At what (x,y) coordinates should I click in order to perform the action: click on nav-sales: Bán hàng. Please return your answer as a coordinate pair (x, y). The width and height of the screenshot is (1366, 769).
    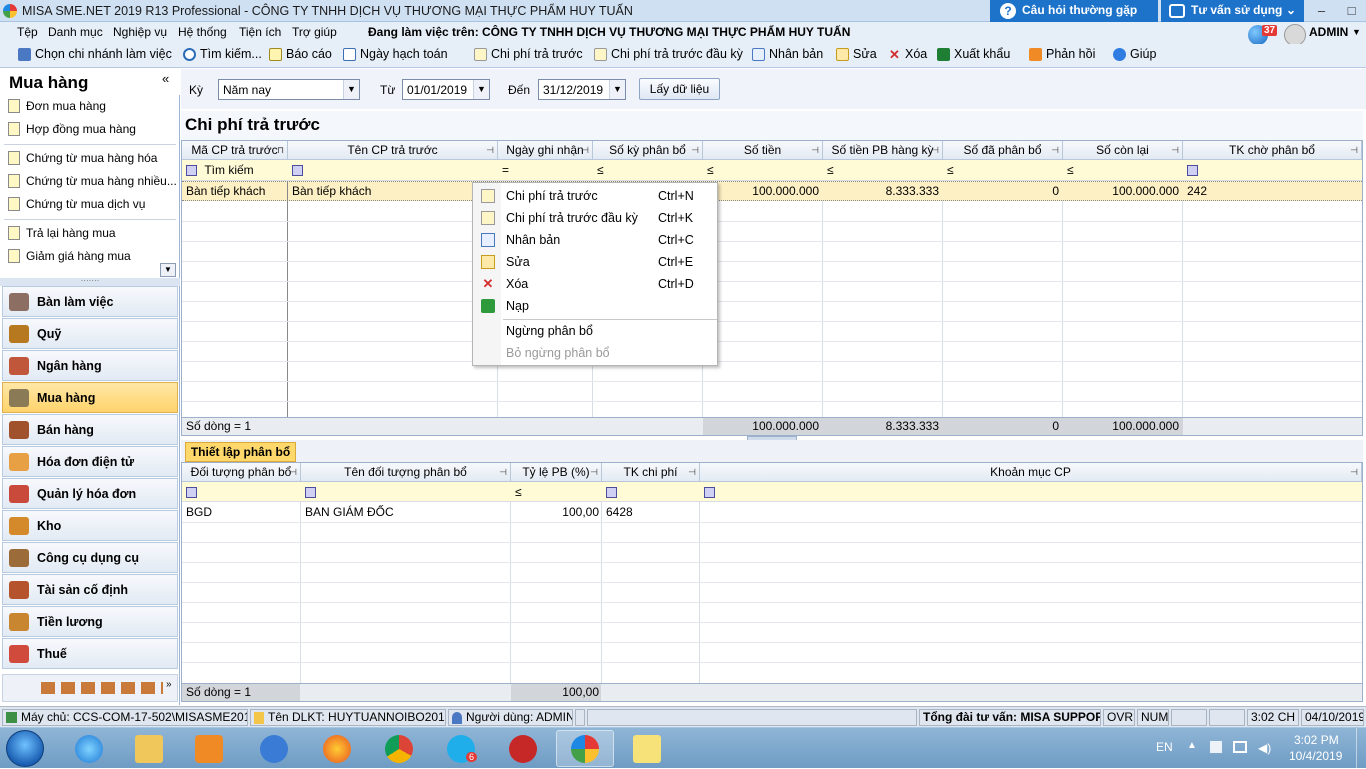
    Looking at the image, I should click on (90, 429).